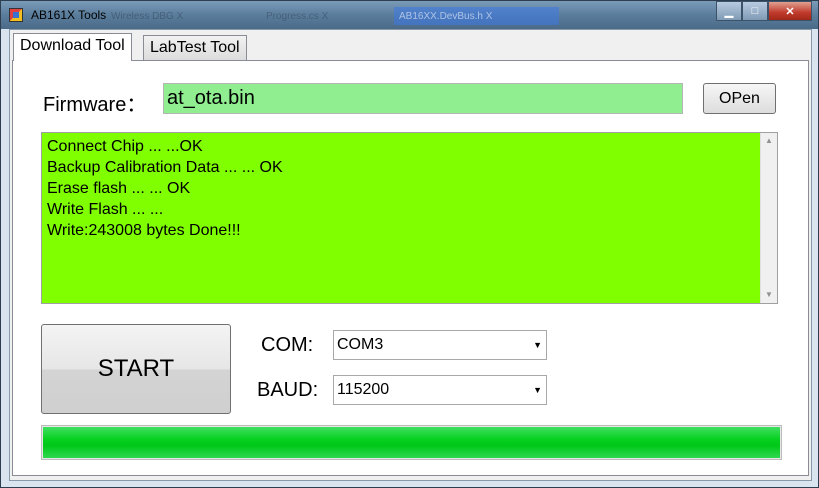 This screenshot has height=488, width=819. I want to click on tab-download-tool: Download Tool, so click(72, 47).